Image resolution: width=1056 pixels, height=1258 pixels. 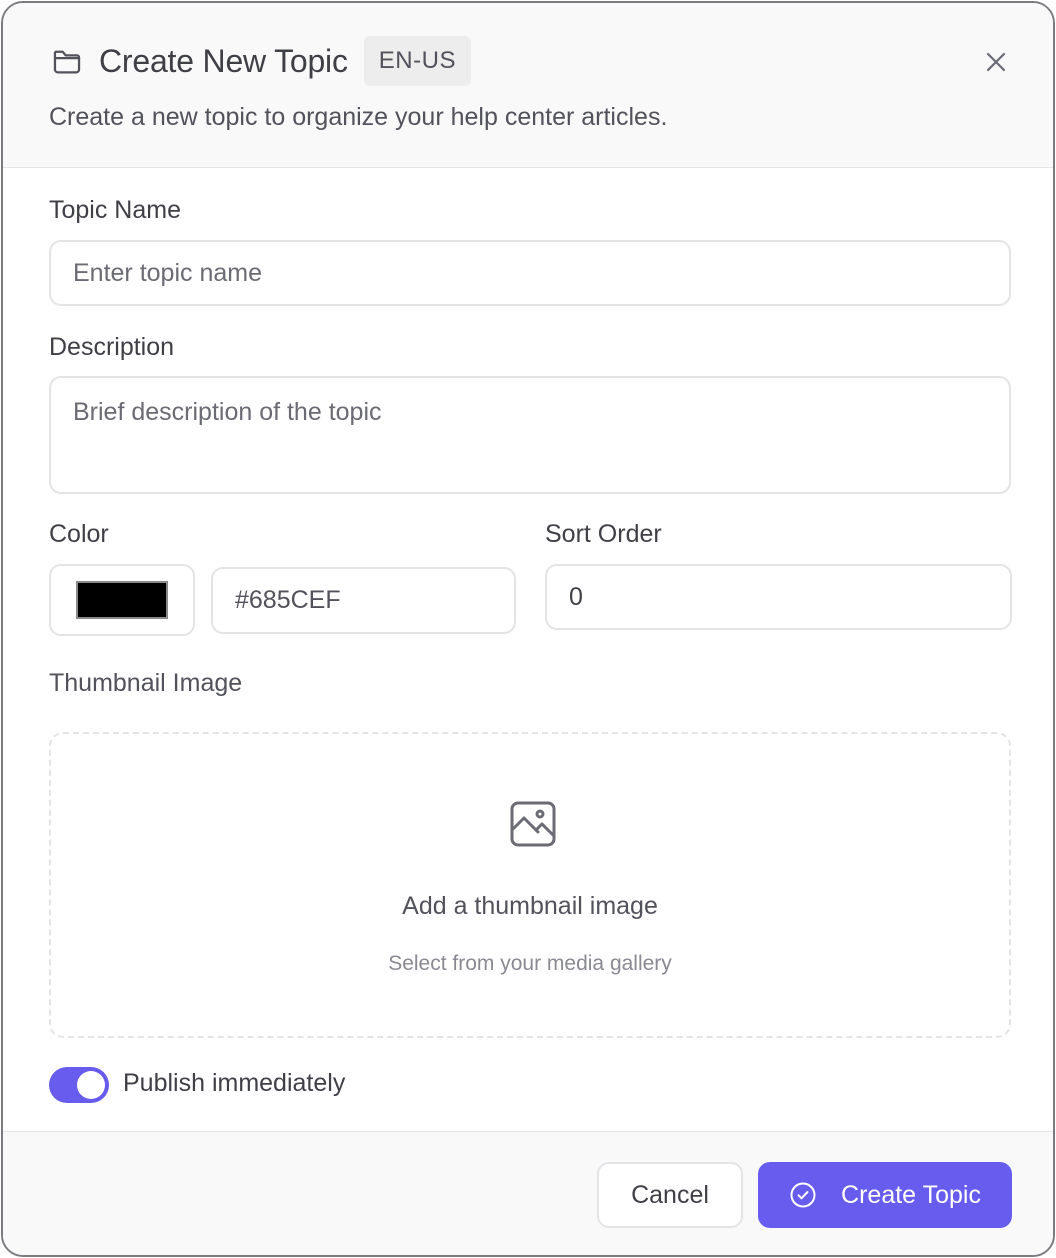 I want to click on color-label: Color, so click(x=79, y=534).